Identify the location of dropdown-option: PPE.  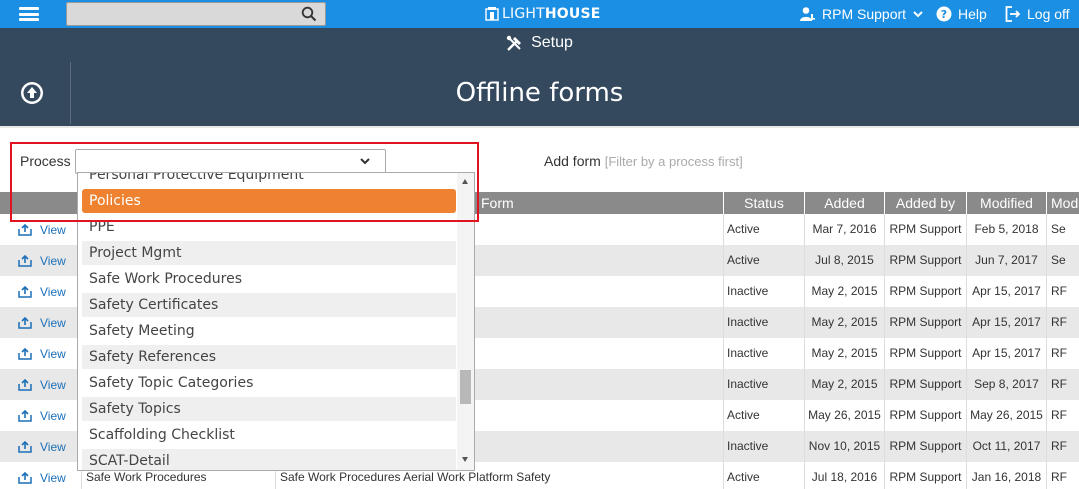
(269, 227).